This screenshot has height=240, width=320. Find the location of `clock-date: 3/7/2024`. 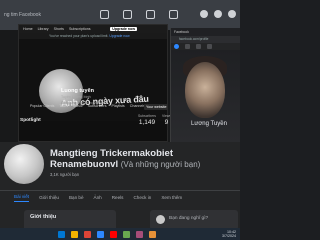

clock-date: 3/7/2024 is located at coordinates (229, 236).